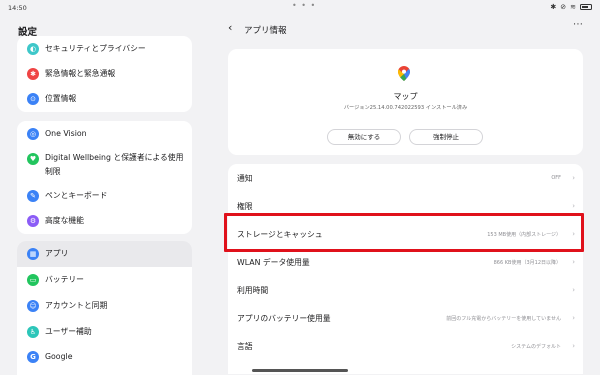 This screenshot has width=600, height=375. What do you see at coordinates (253, 290) in the screenshot?
I see `row-label: 利用時間` at bounding box center [253, 290].